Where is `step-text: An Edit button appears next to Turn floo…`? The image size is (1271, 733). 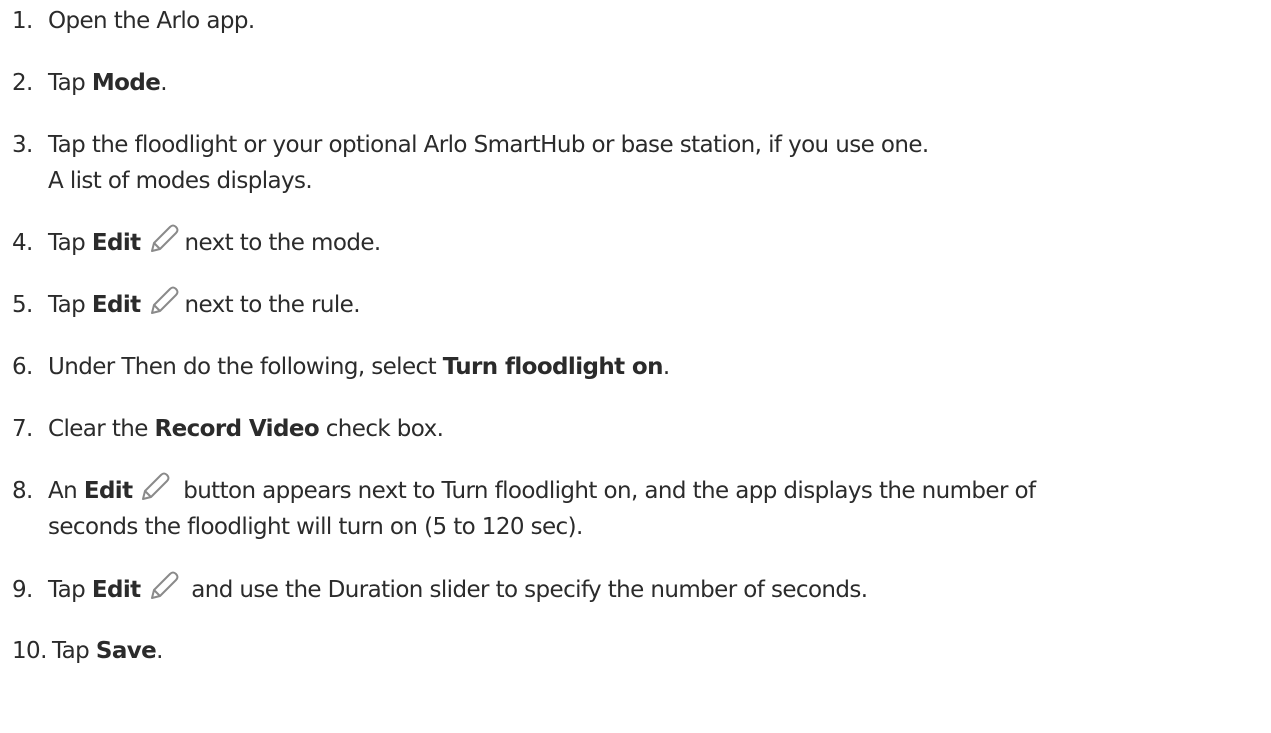
step-text: An Edit button appears next to Turn floo… is located at coordinates (542, 507).